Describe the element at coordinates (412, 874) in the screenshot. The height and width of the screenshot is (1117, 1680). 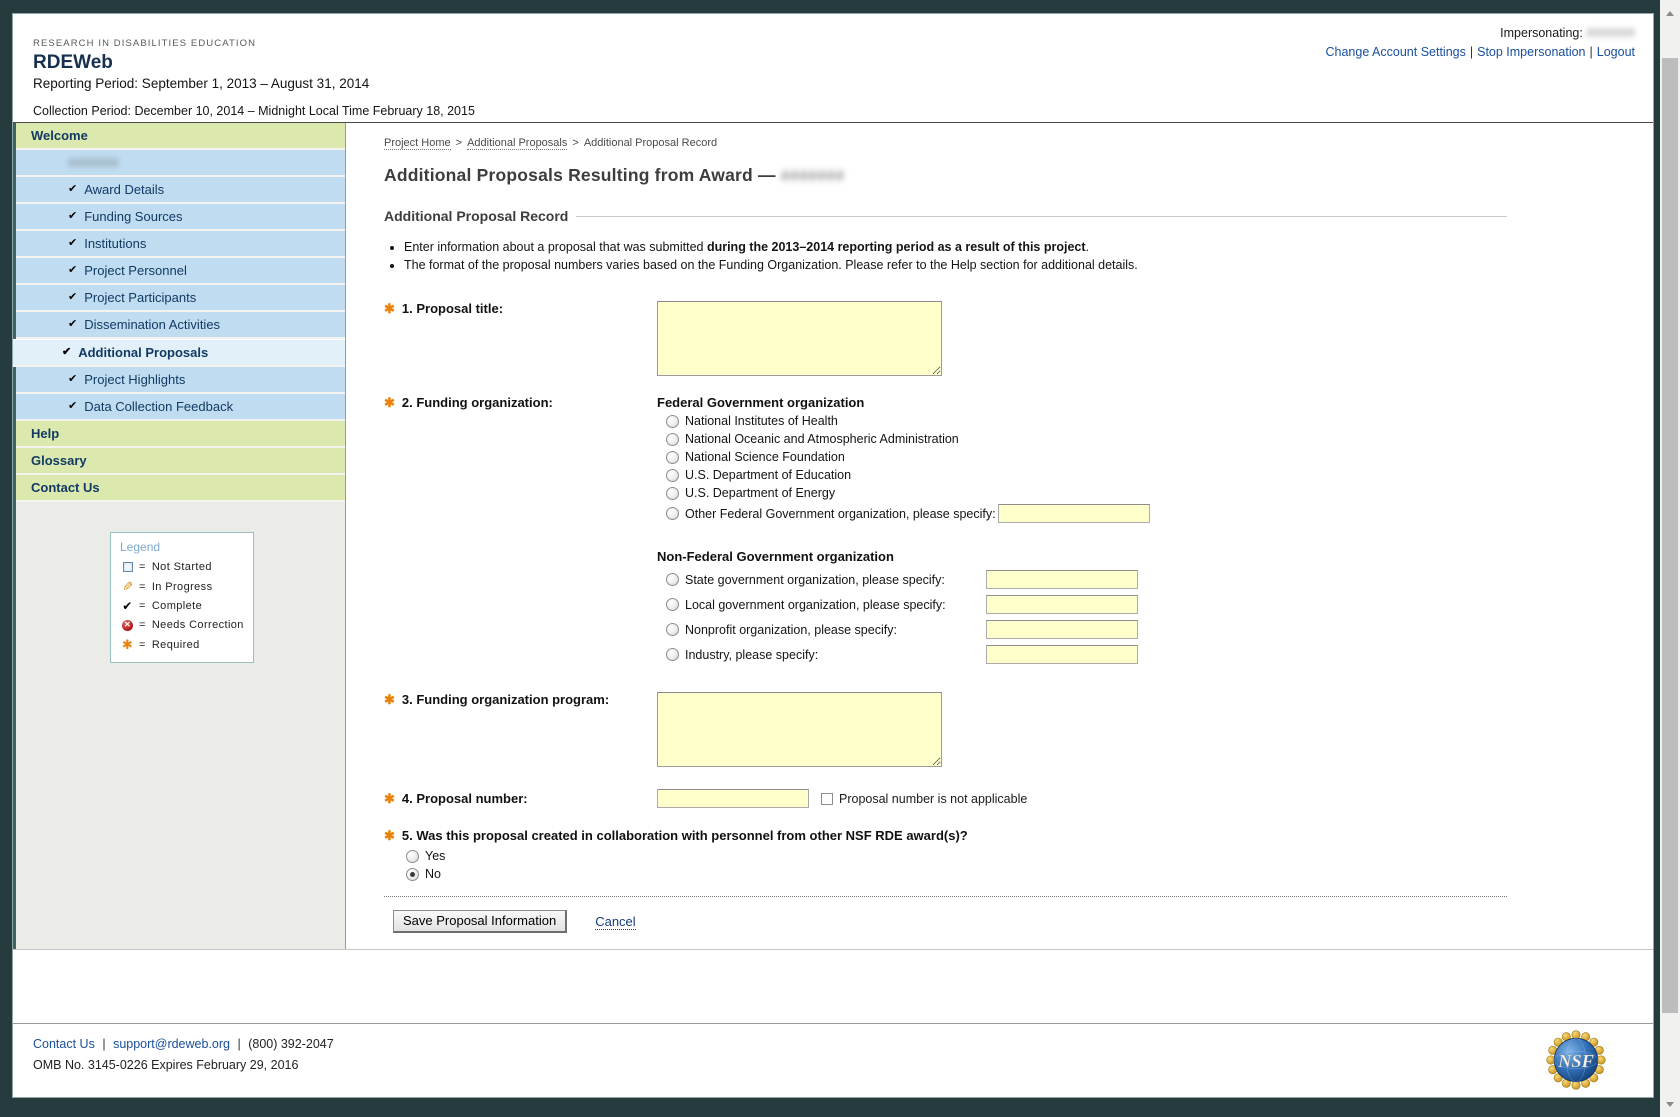
I see `radio-icon-selected` at that location.